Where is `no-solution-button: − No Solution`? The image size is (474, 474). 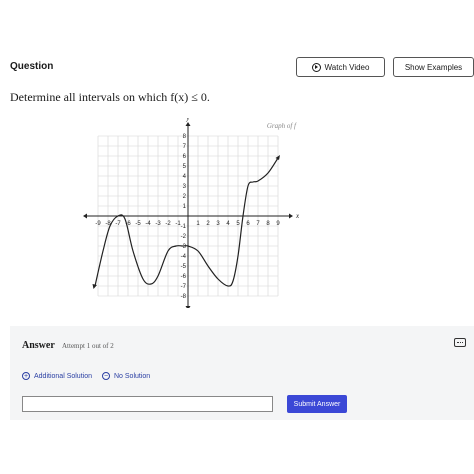 no-solution-button: − No Solution is located at coordinates (126, 376).